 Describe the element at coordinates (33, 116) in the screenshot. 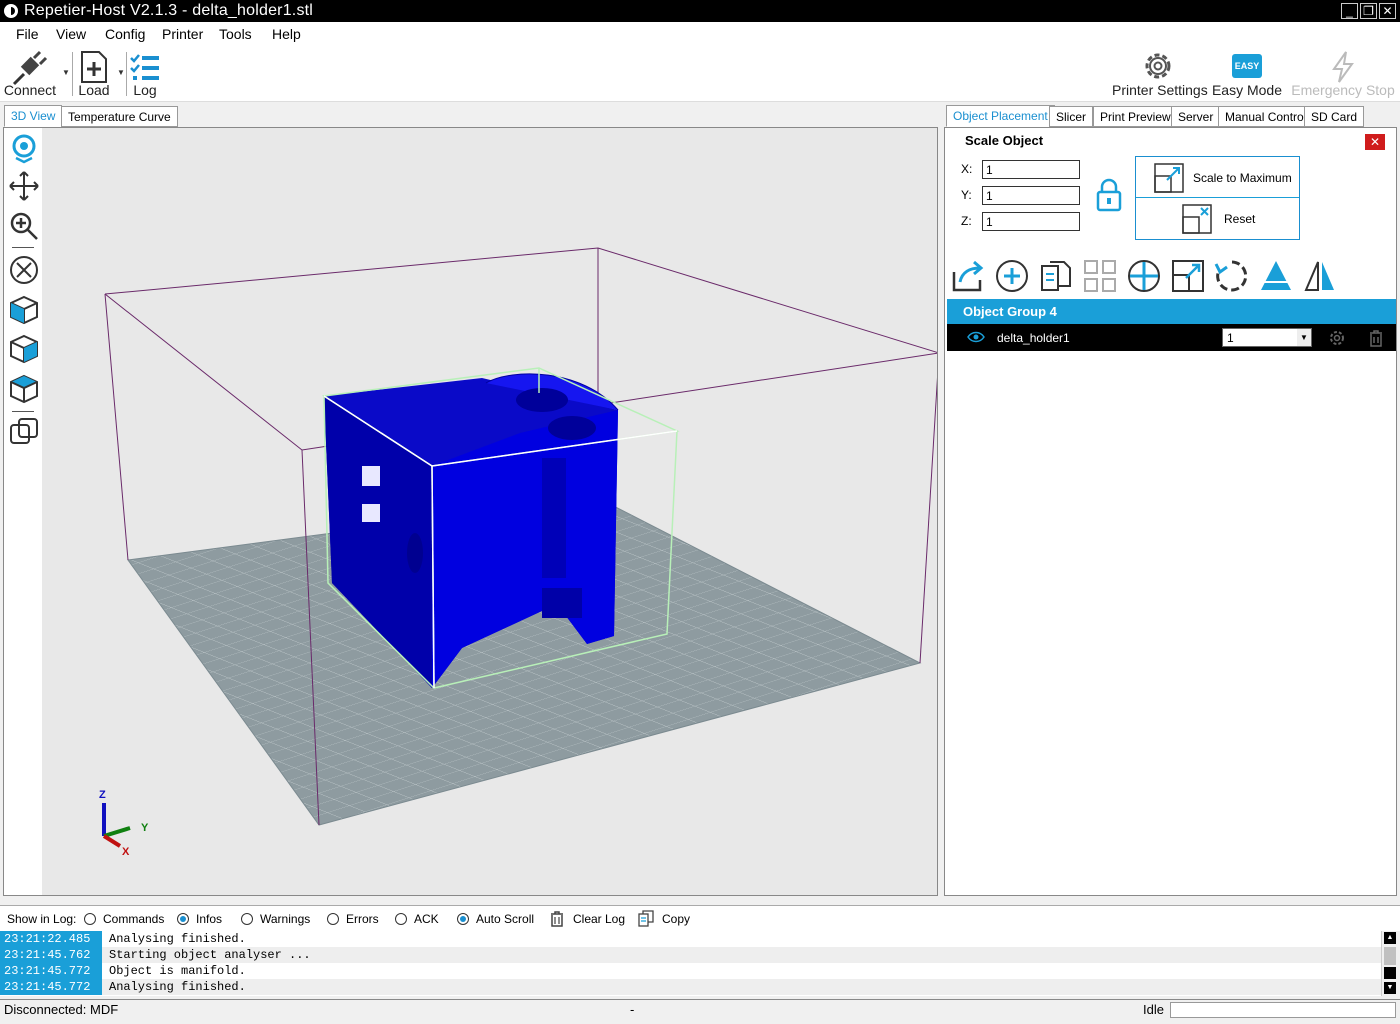

I see `tab-3d-view: 3D View` at that location.